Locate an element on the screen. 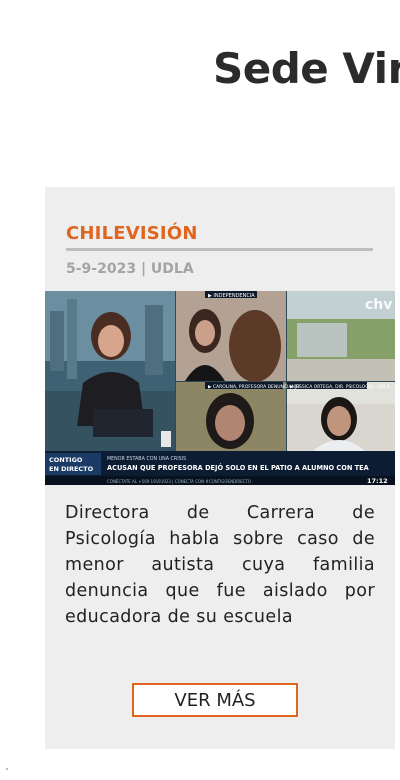 Image resolution: width=400 pixels, height=780 pixels. svg-text: MENOR ESTABA CON UNA CRISIS is located at coordinates (146, 459).